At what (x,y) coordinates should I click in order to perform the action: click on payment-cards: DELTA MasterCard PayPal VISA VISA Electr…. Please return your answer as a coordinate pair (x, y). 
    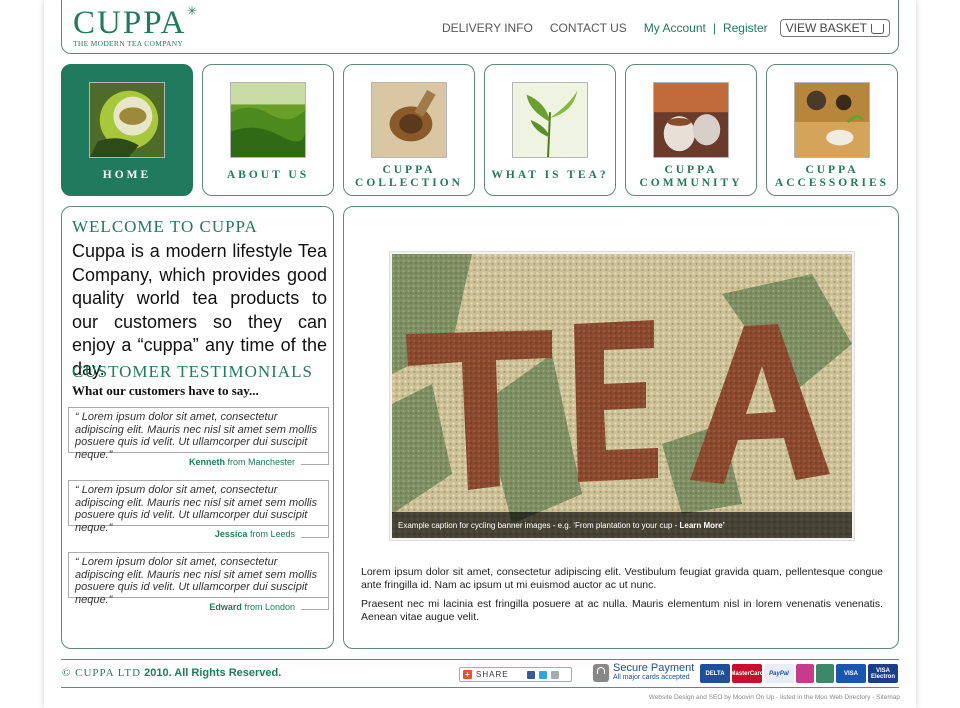
    Looking at the image, I should click on (799, 673).